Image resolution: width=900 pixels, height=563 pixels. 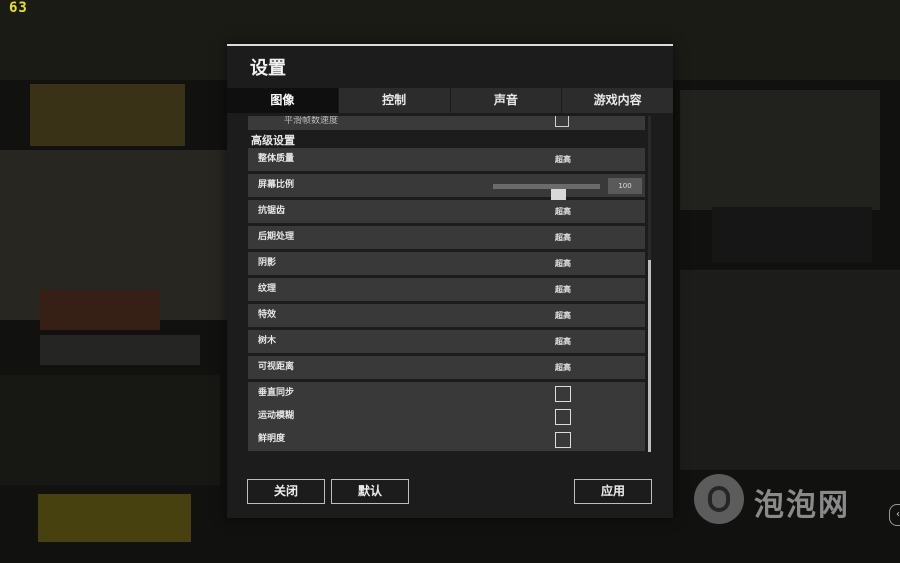 I want to click on setting-row-post-processing: 后期处理 超高, so click(x=446, y=237).